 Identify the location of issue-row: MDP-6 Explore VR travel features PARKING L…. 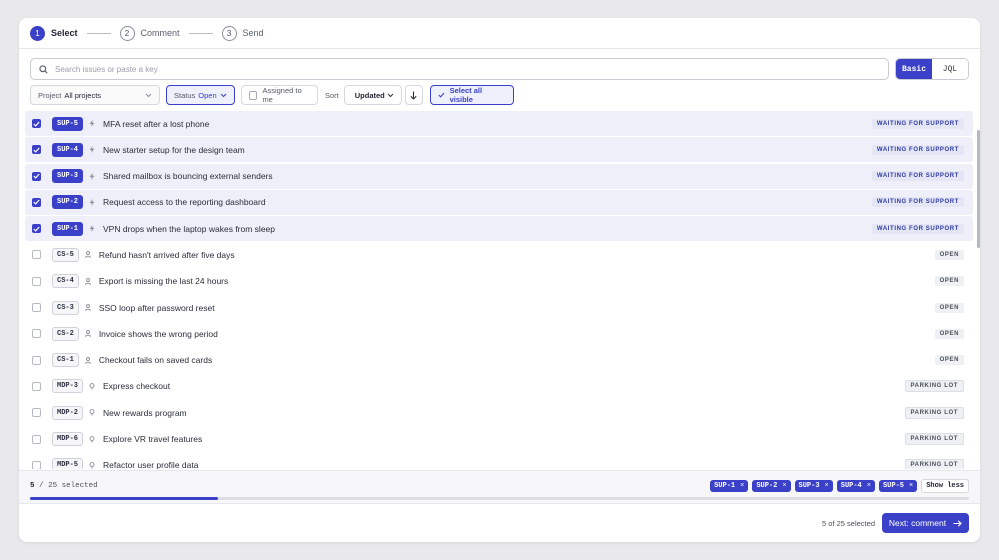
(499, 439).